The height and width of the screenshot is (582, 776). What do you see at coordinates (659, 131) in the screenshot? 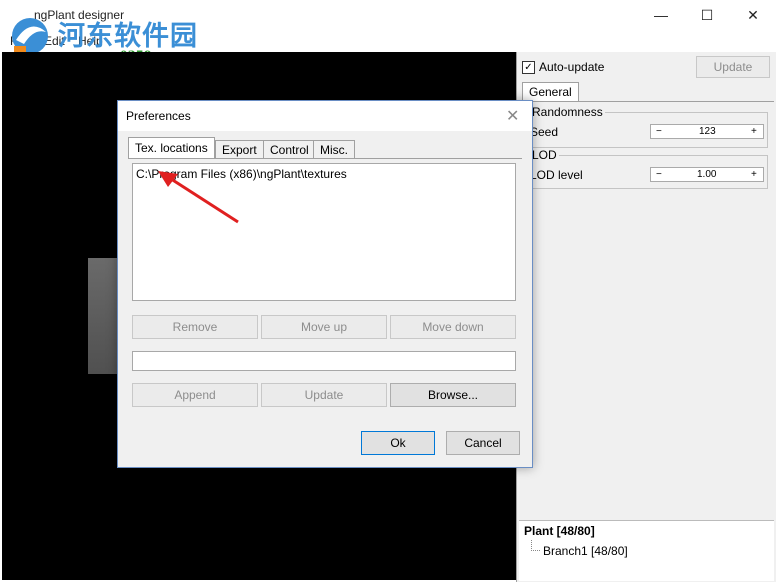
I see `seed-decrement-button: −` at bounding box center [659, 131].